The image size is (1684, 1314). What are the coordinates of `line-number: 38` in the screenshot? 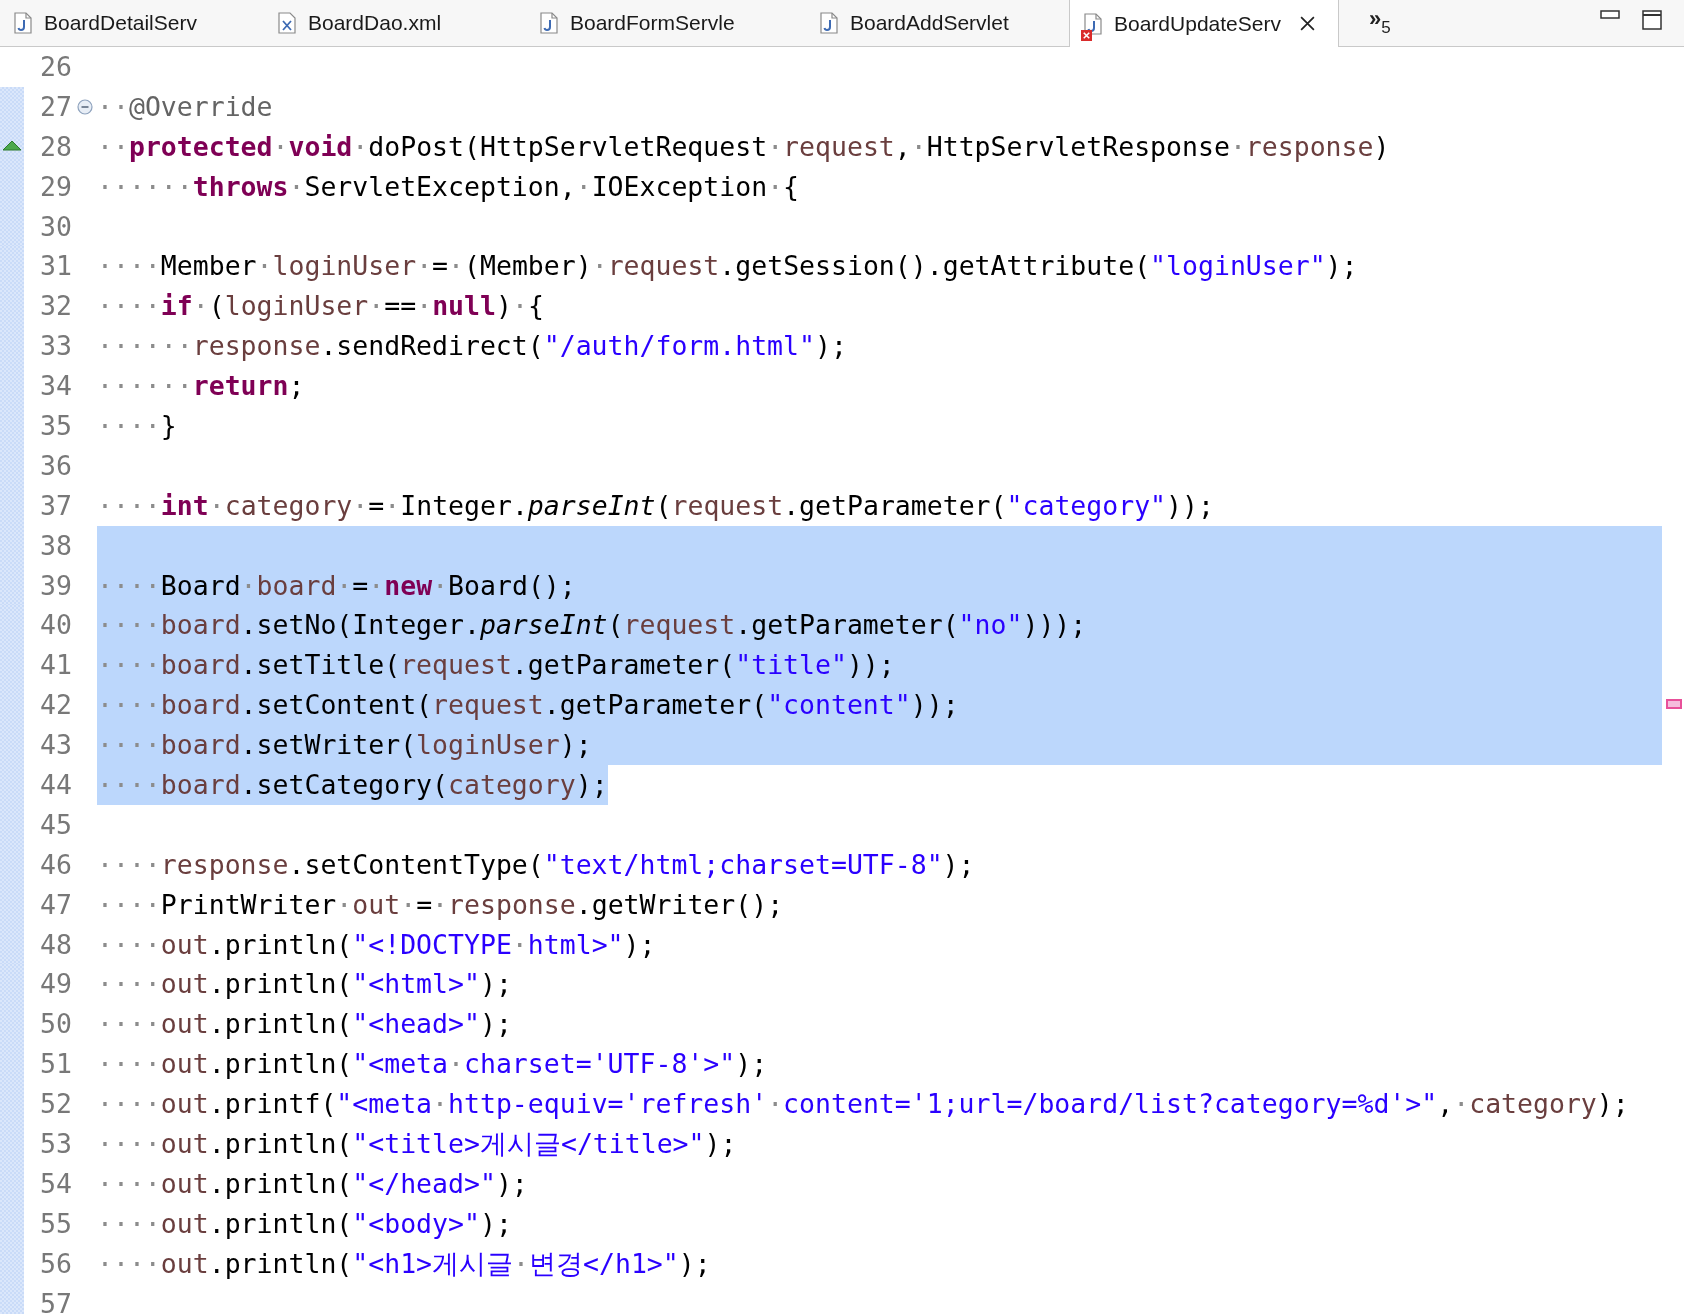 It's located at (55, 545).